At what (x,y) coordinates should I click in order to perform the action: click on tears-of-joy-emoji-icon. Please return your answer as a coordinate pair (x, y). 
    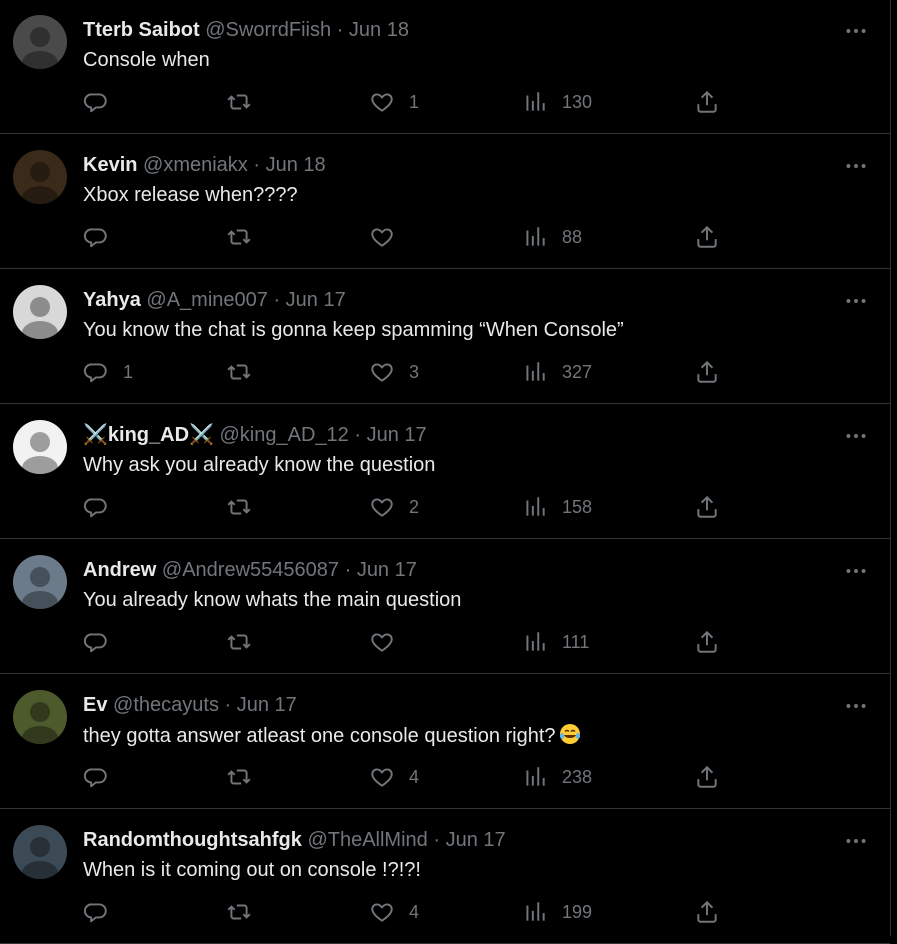
    Looking at the image, I should click on (570, 734).